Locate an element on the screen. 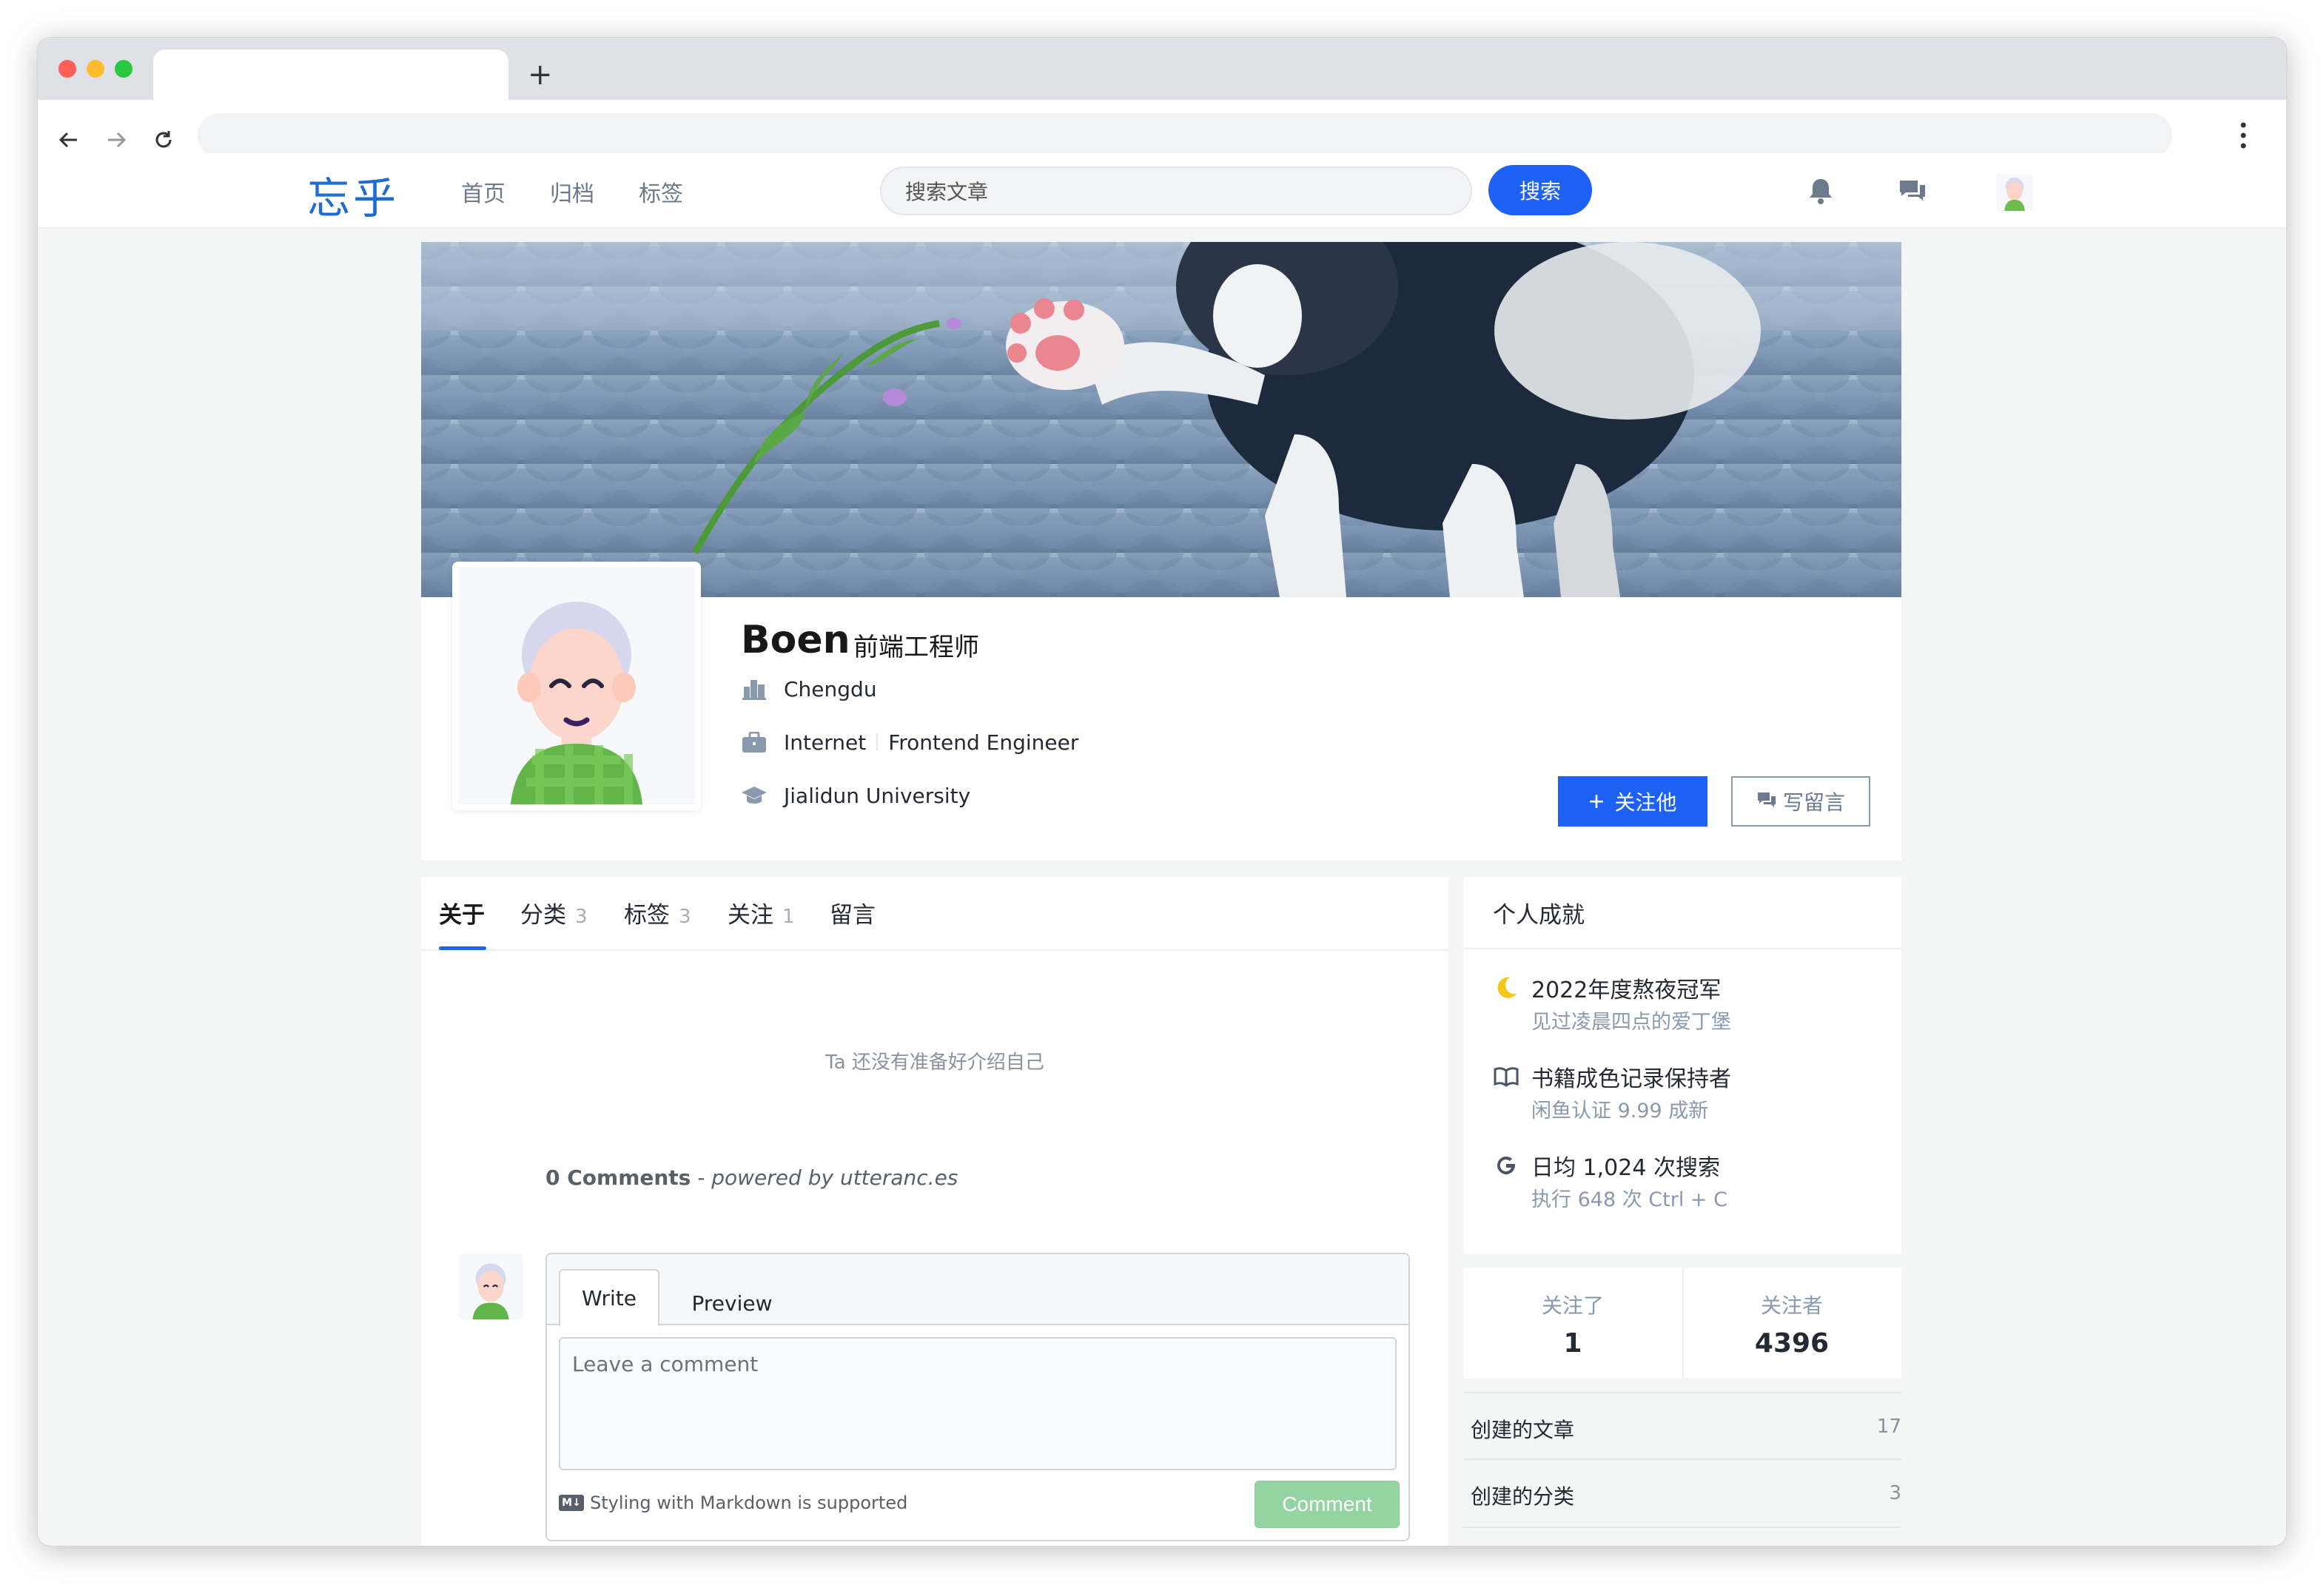 The width and height of the screenshot is (2324, 1585). site-logo: 忘乎 is located at coordinates (353, 195).